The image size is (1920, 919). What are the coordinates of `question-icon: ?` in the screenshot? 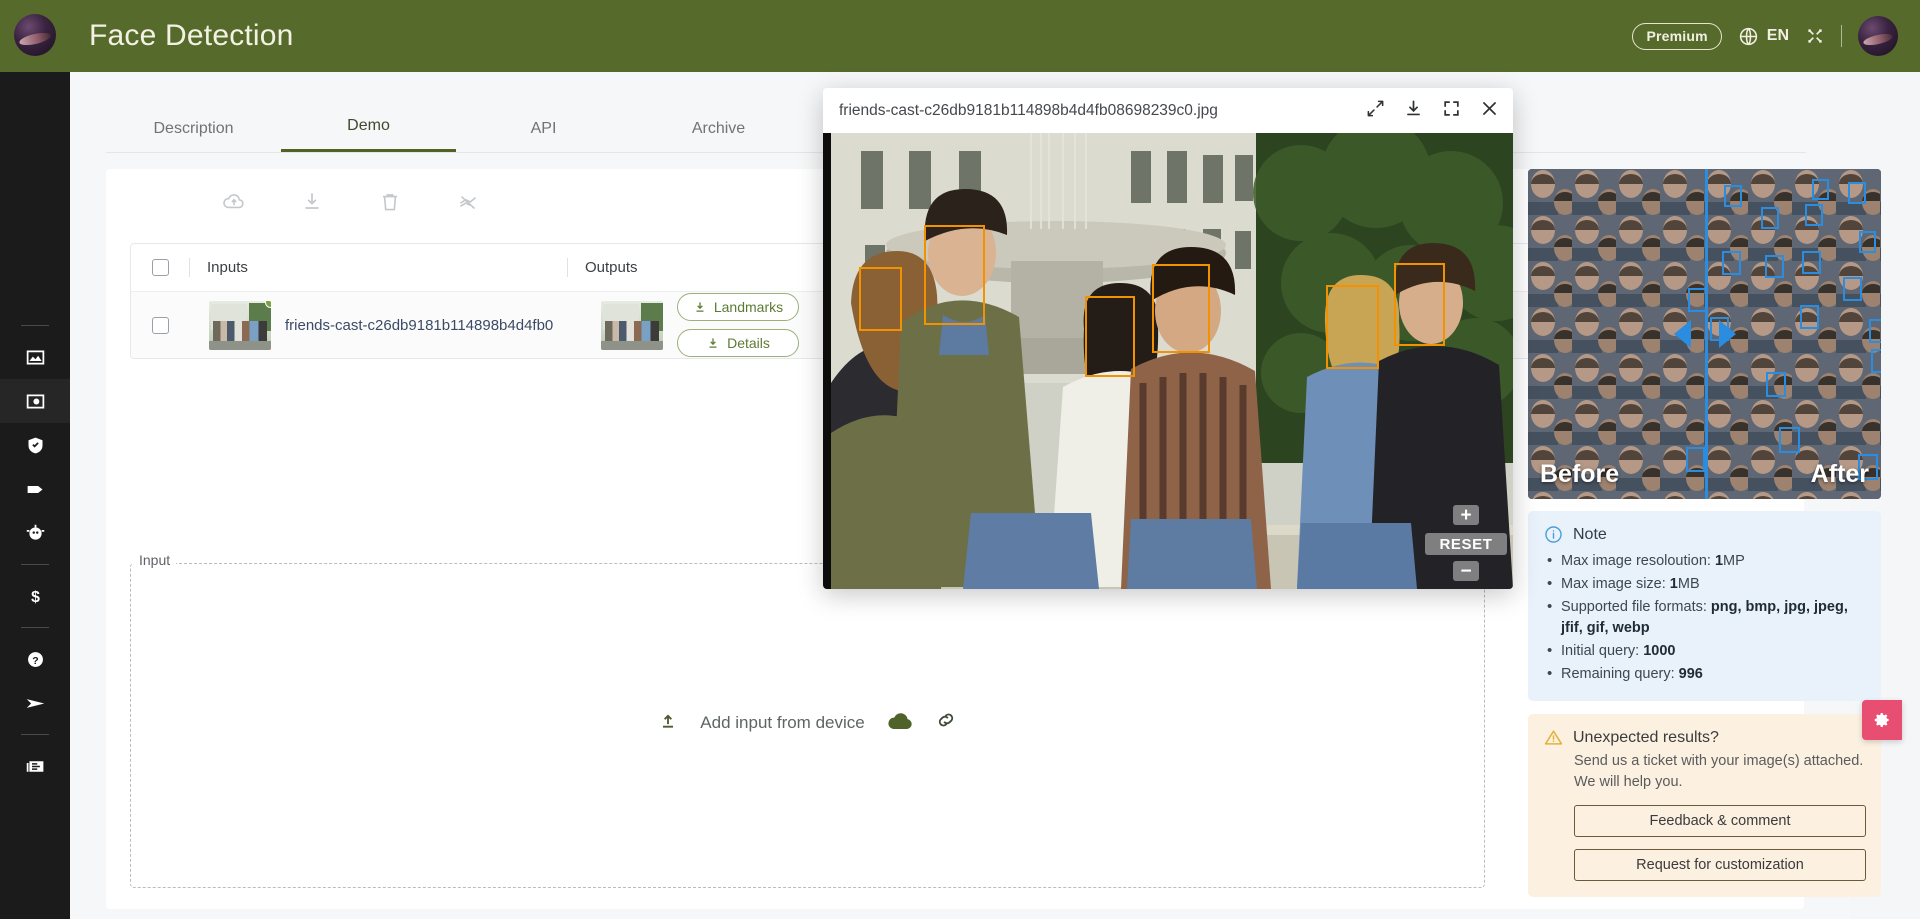 It's located at (35, 659).